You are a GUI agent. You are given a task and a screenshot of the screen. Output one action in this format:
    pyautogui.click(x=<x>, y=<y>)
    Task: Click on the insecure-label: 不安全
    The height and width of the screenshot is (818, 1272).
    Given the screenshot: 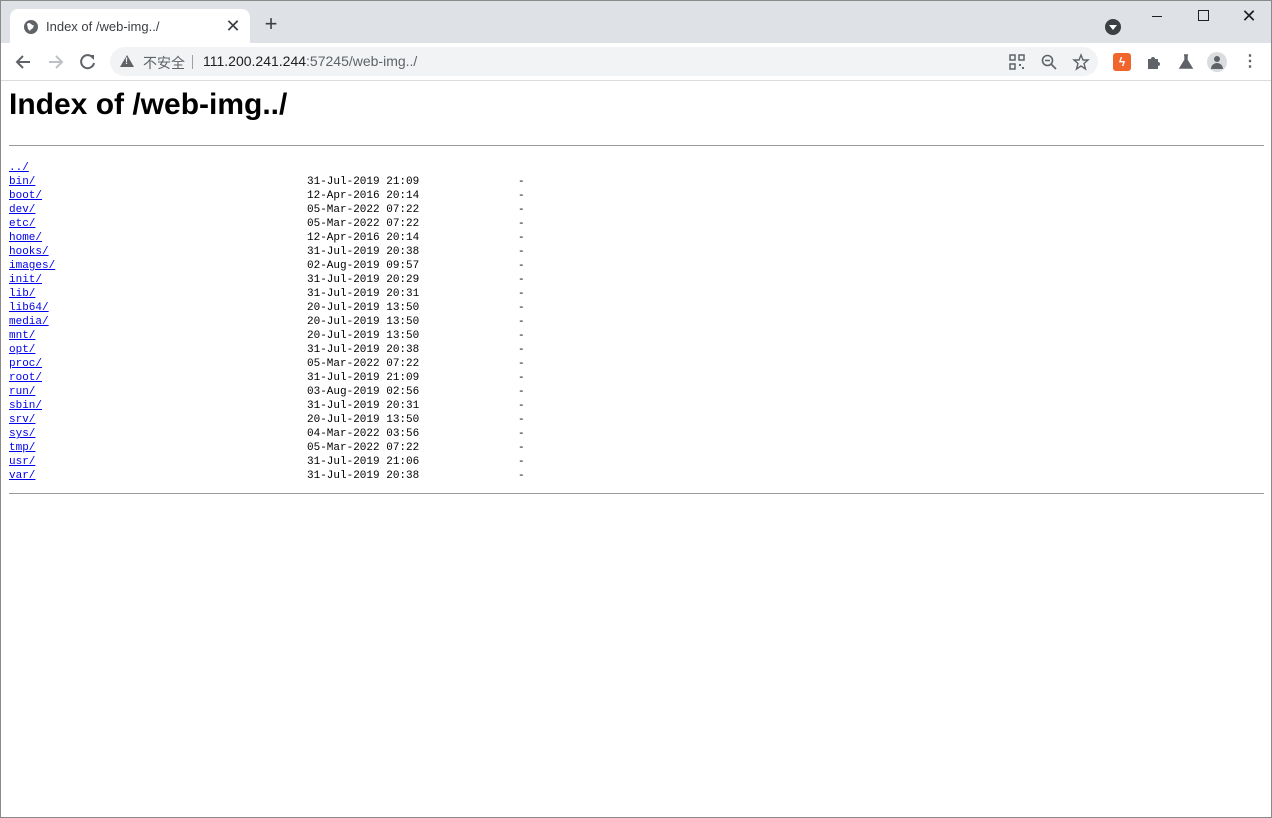 What is the action you would take?
    pyautogui.click(x=164, y=63)
    